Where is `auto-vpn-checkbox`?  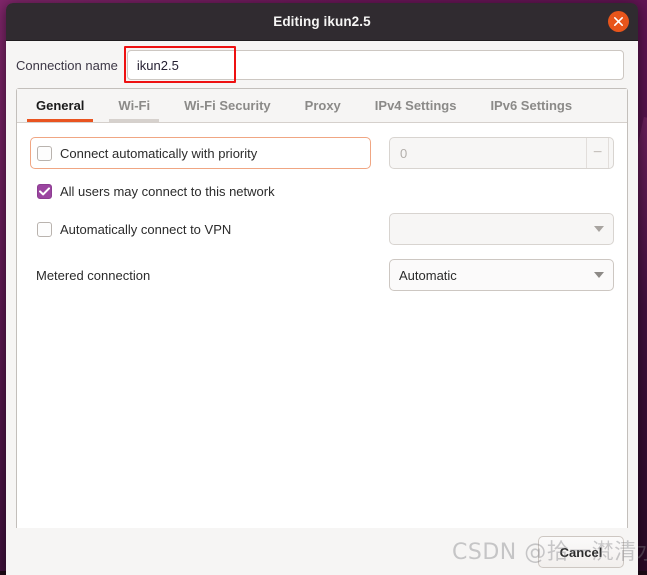 auto-vpn-checkbox is located at coordinates (44, 229).